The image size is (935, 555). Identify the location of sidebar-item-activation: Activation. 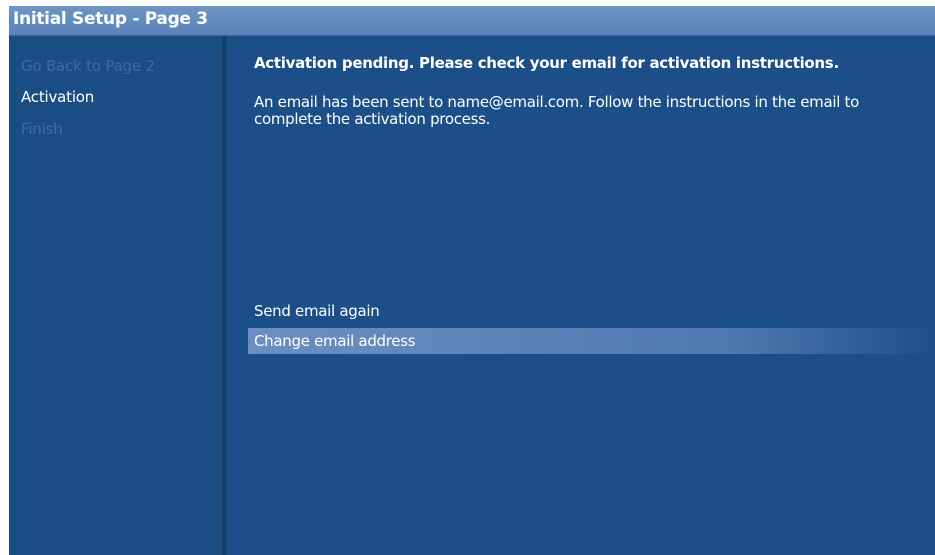
(57, 97).